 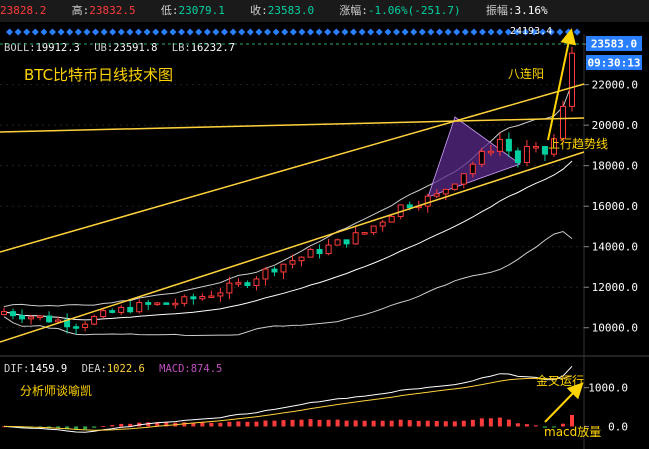 I want to click on change-value: -1.06%(-251.7), so click(x=414, y=10).